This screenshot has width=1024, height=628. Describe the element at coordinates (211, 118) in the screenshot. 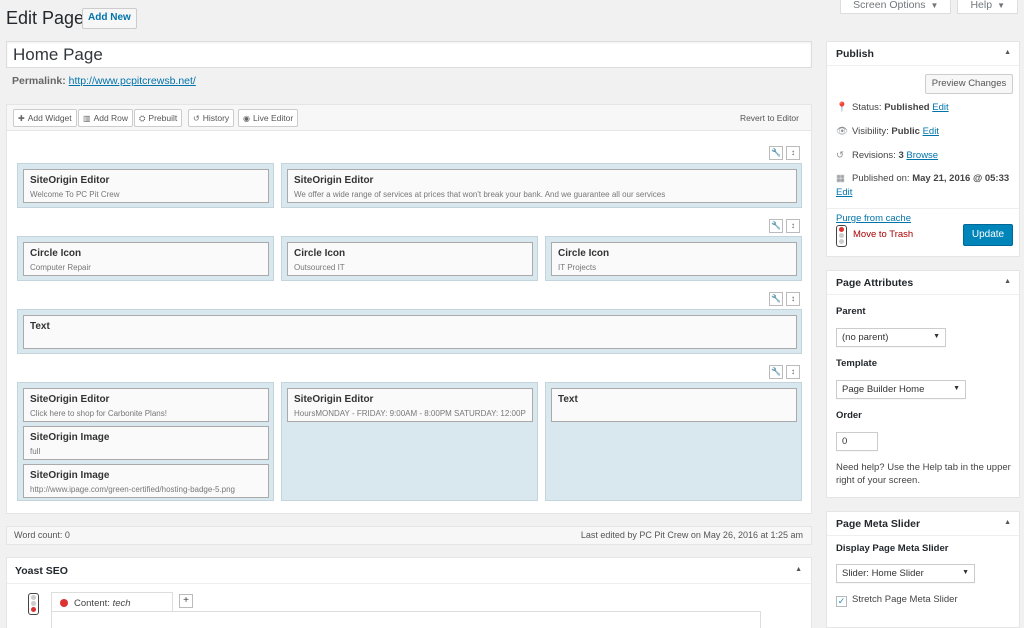

I see `history-button: ↺ History` at that location.